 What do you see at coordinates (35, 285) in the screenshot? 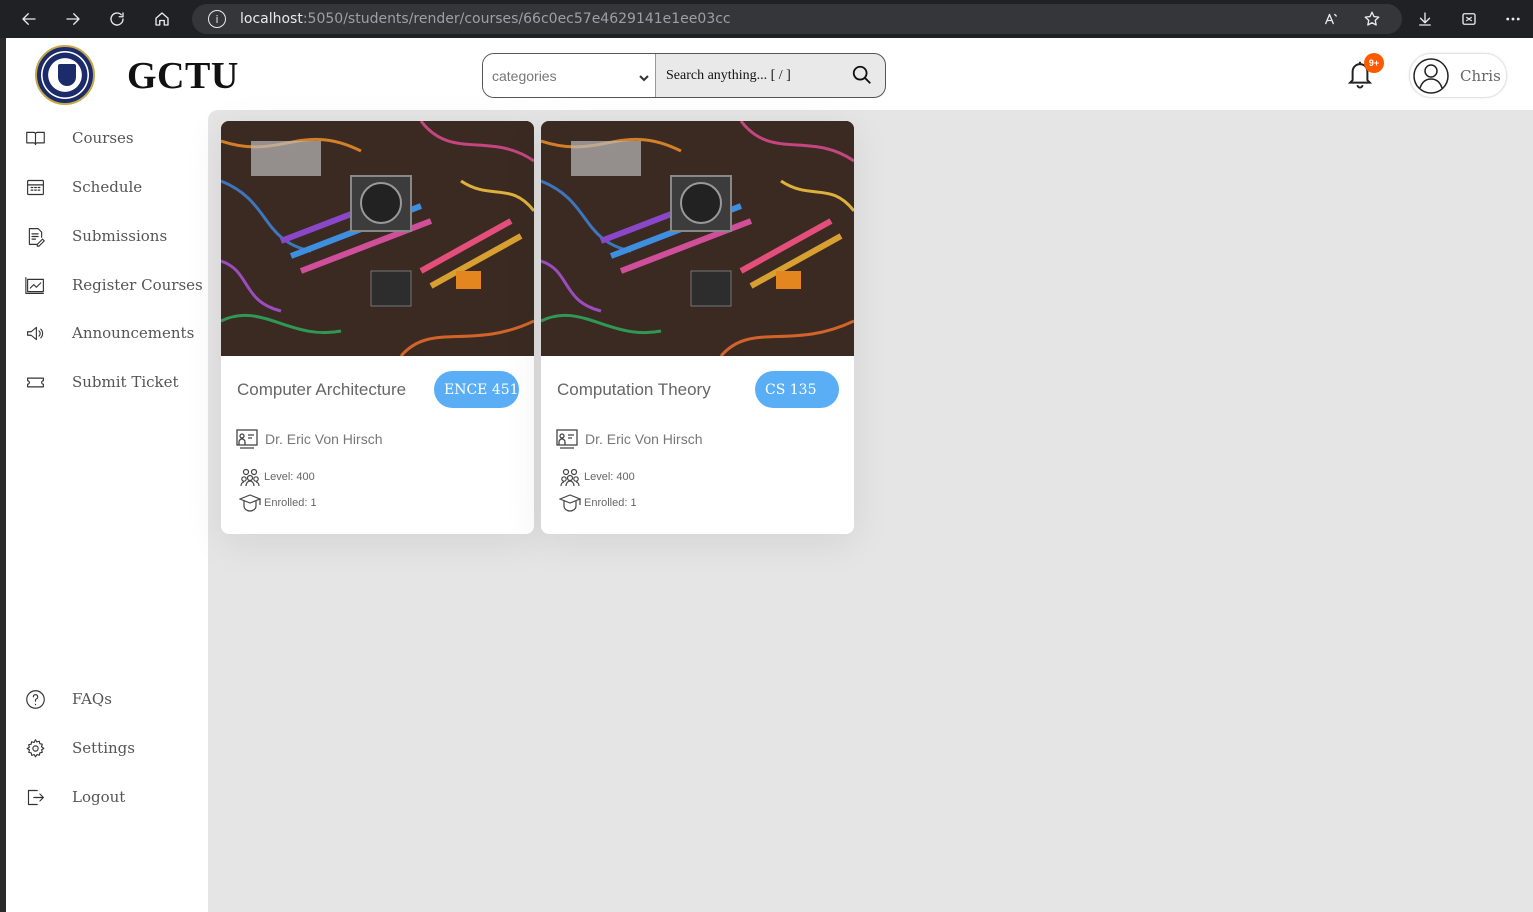
I see `register-icon` at bounding box center [35, 285].